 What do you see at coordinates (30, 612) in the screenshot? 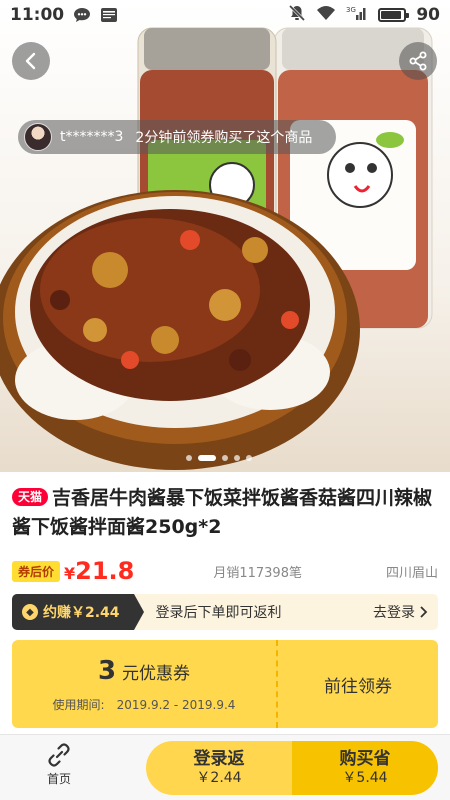
I see `coin-icon: ◆` at bounding box center [30, 612].